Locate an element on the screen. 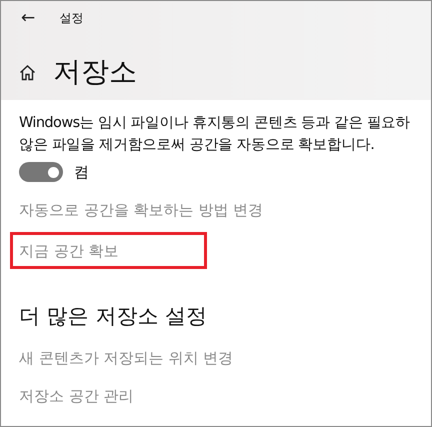 The image size is (432, 427). settings-link: 새 콘텐츠가 저장되는 위치 변경 is located at coordinates (126, 358).